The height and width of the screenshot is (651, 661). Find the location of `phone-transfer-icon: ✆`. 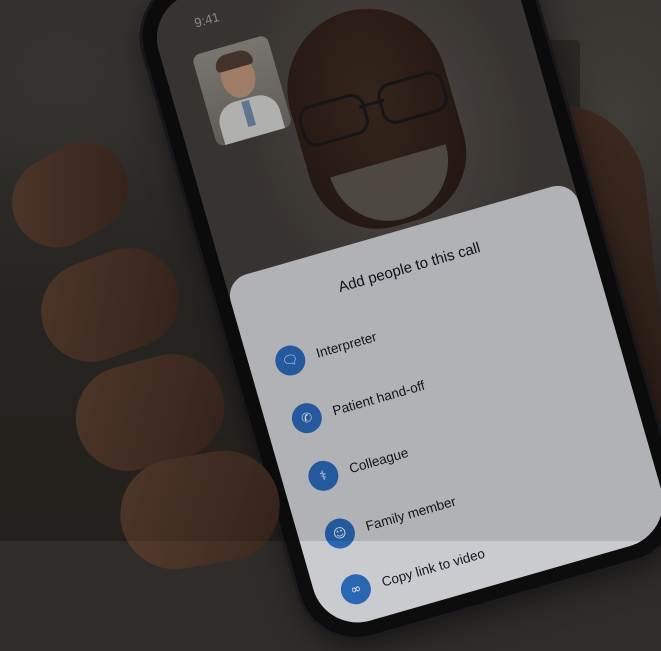

phone-transfer-icon: ✆ is located at coordinates (307, 418).